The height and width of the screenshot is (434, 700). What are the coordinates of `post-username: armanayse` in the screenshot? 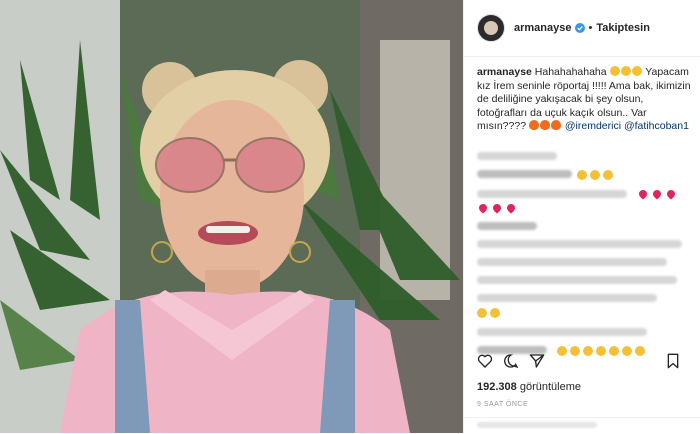 It's located at (543, 28).